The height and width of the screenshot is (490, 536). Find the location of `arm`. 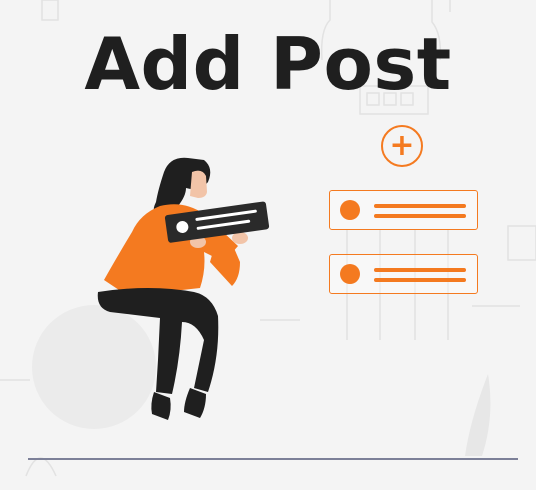

arm is located at coordinates (225, 267).